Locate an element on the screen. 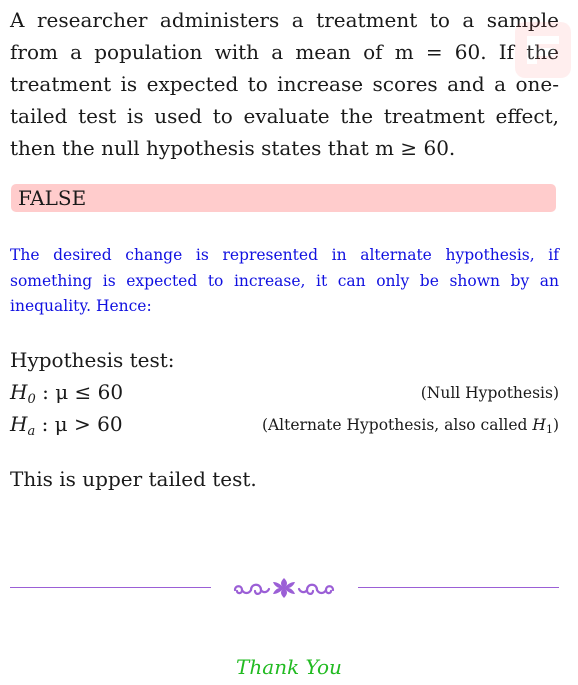 This screenshot has width=578, height=685. logo-watermark-icon is located at coordinates (543, 50).